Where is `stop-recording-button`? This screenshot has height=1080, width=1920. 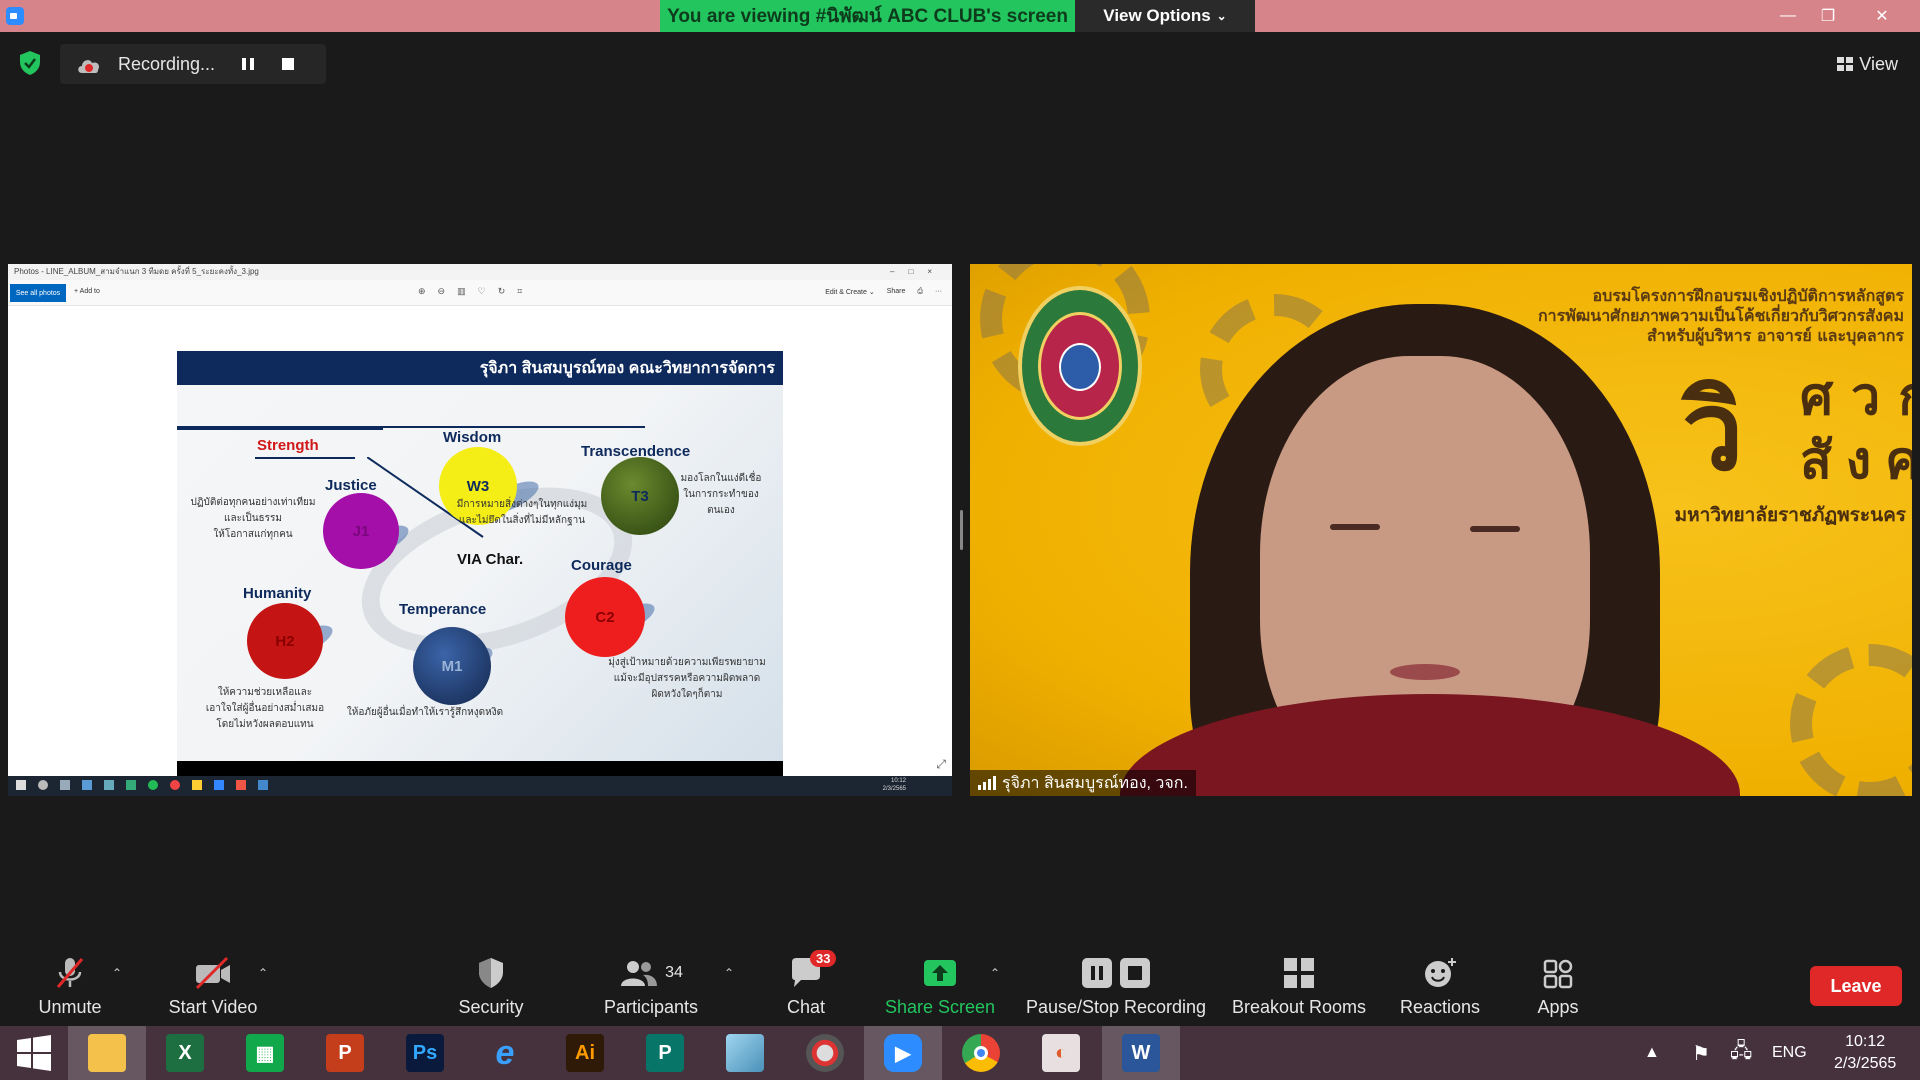
stop-recording-button is located at coordinates (288, 64).